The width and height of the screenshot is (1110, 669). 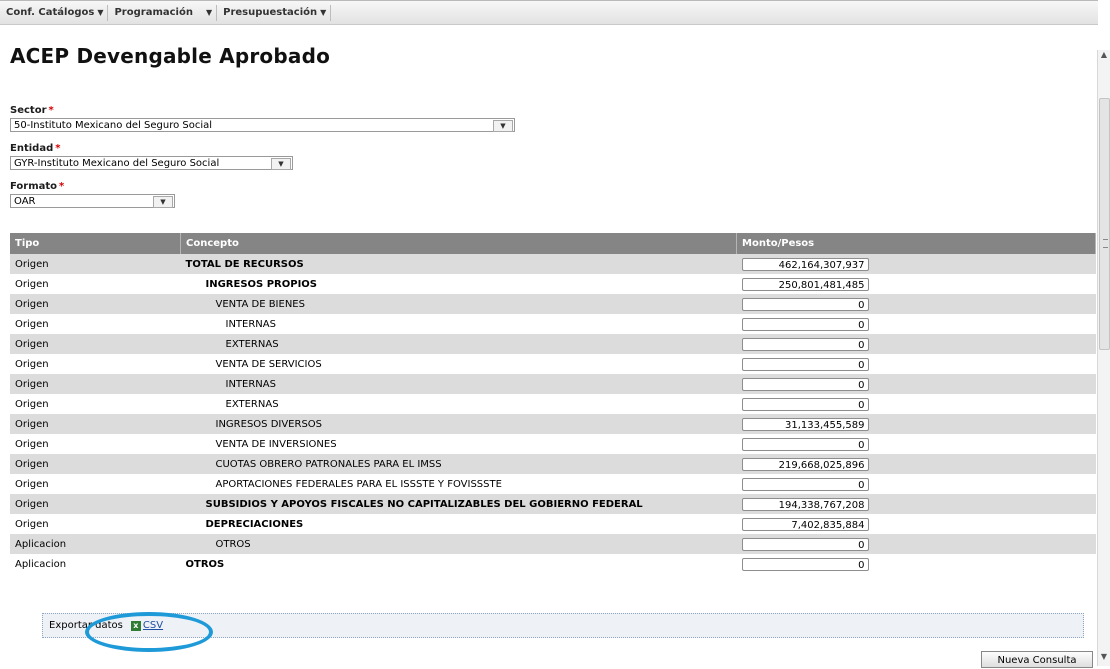 I want to click on menu-programacion-caret: ▼, so click(x=206, y=12).